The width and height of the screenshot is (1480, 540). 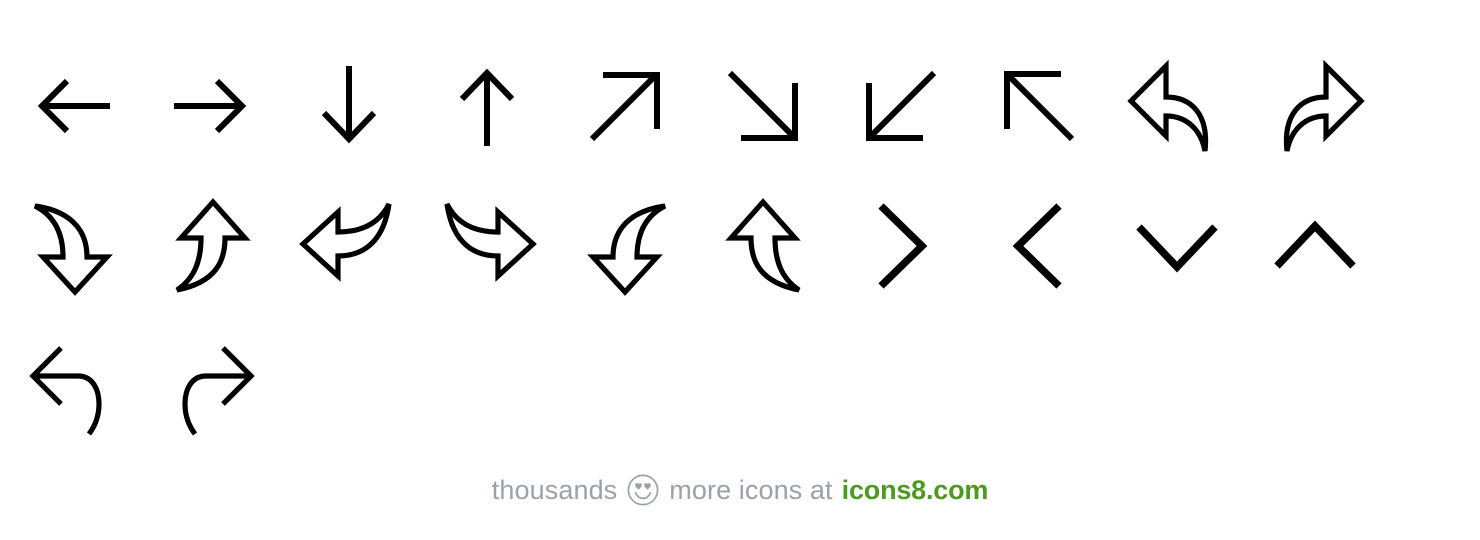 I want to click on arrow-up-icon, so click(x=487, y=106).